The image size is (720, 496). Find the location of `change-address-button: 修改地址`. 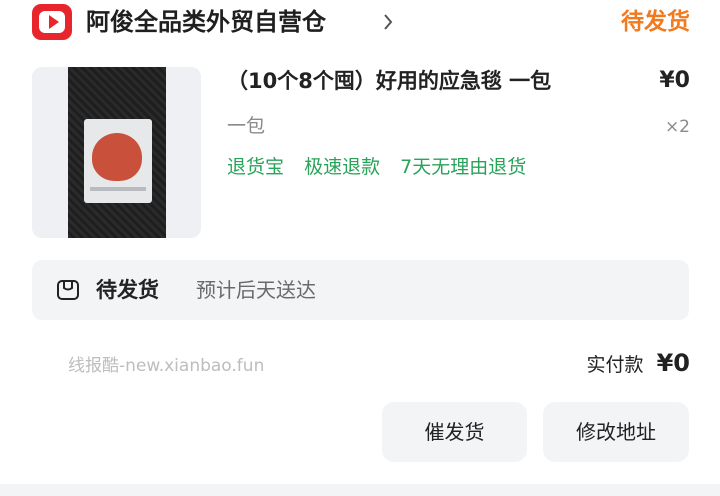

change-address-button: 修改地址 is located at coordinates (616, 432).